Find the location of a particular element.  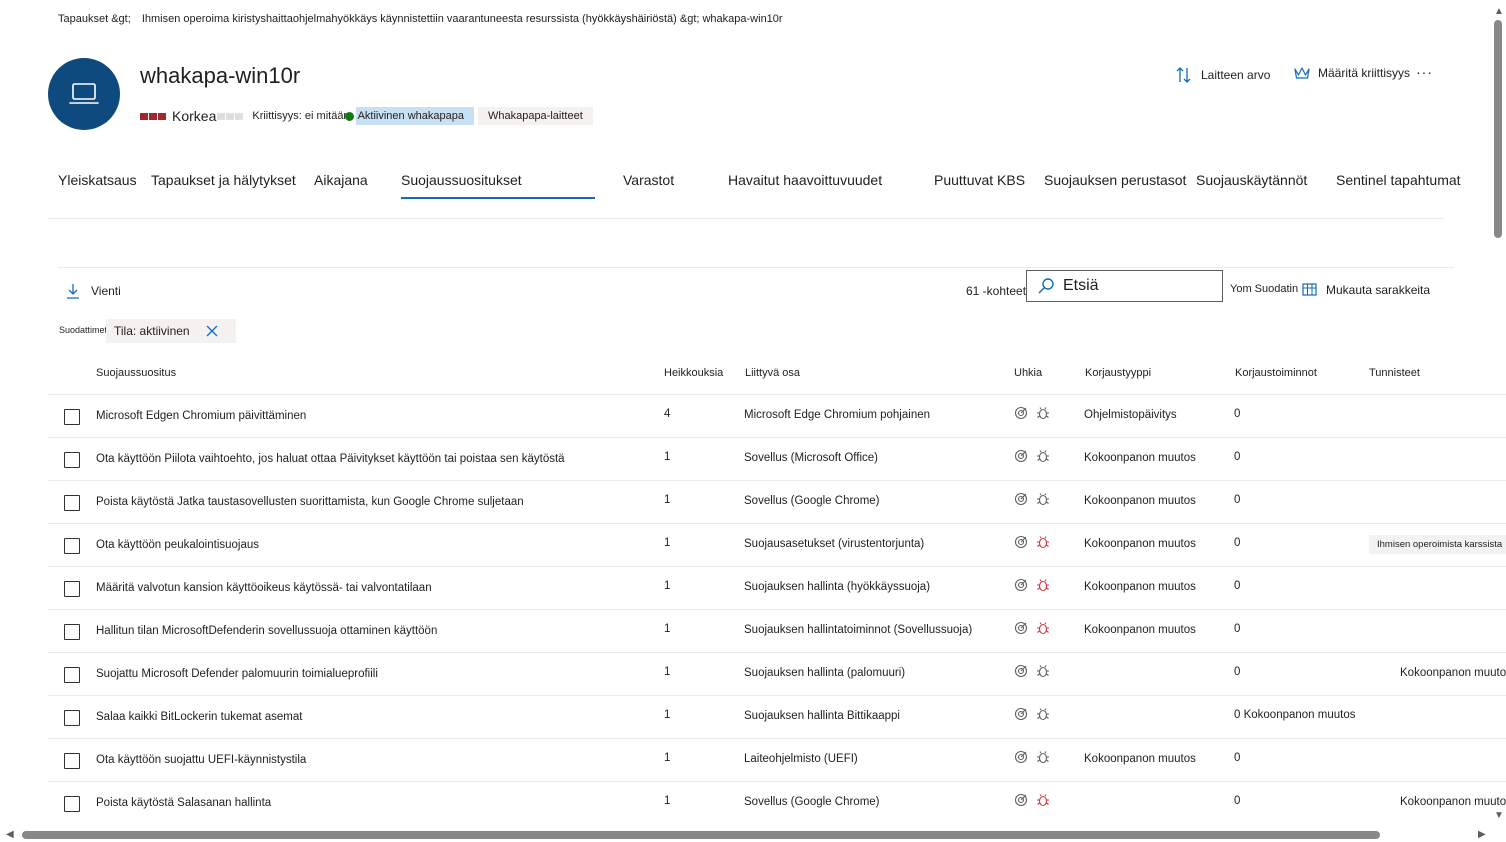

vertical-scrollbar is located at coordinates (1498, 129).